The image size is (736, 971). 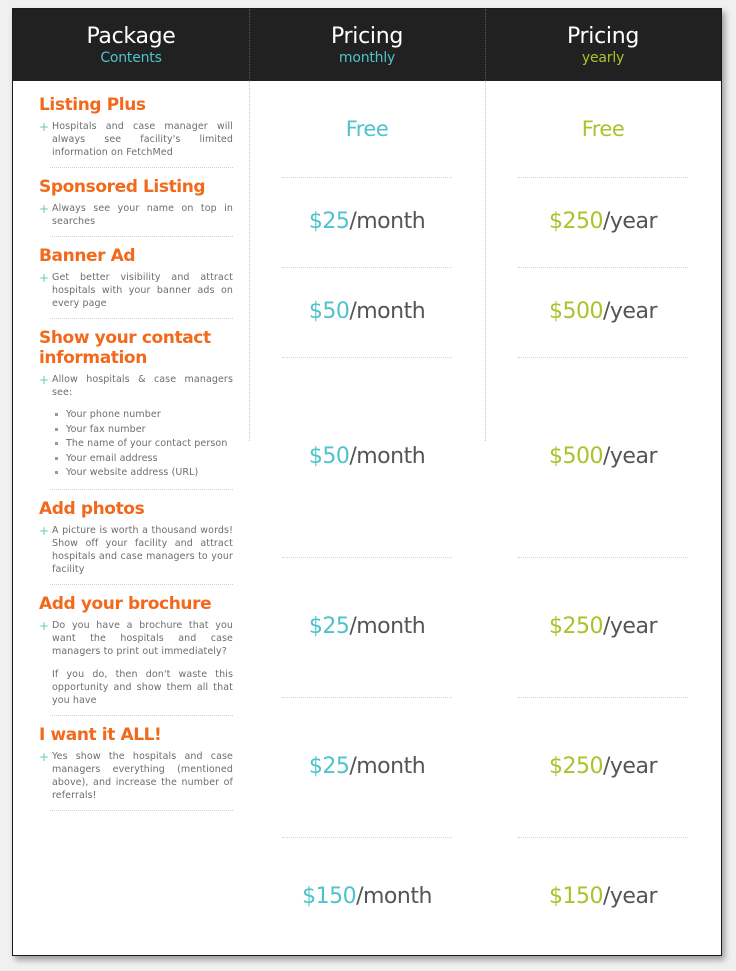 I want to click on price-value: $25/month, so click(x=367, y=767).